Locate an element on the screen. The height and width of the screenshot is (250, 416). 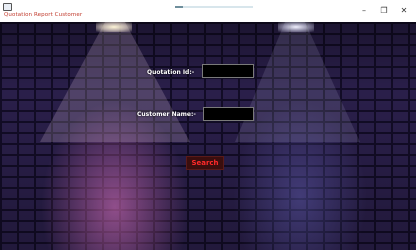
maximize-button: ❐ is located at coordinates (384, 10).